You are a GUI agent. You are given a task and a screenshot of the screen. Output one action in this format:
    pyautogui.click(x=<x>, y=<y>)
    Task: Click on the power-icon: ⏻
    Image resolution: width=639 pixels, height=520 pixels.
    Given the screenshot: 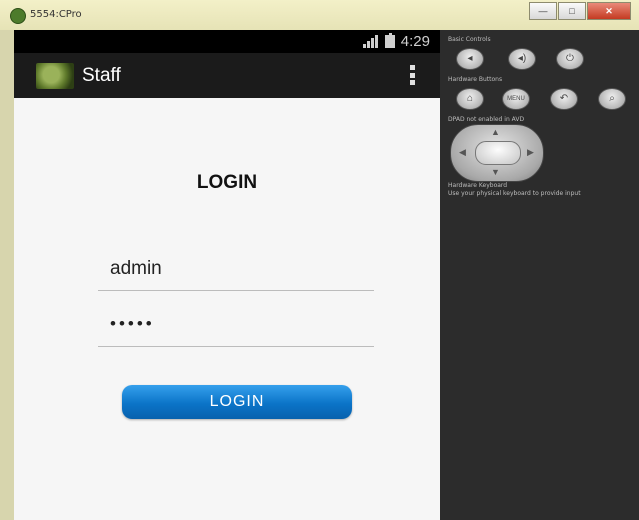 What is the action you would take?
    pyautogui.click(x=570, y=59)
    